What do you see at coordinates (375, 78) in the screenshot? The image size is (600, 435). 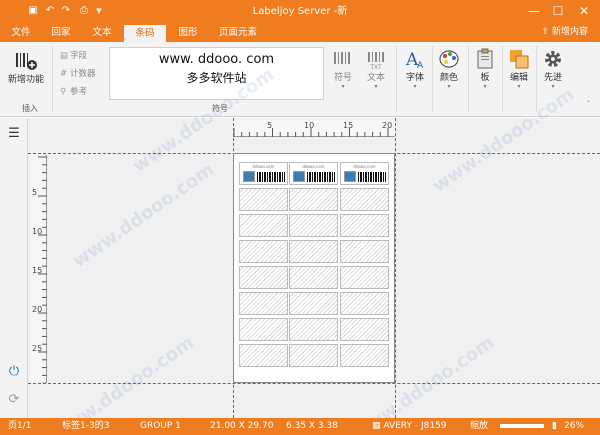 I see `text-label: 文本` at bounding box center [375, 78].